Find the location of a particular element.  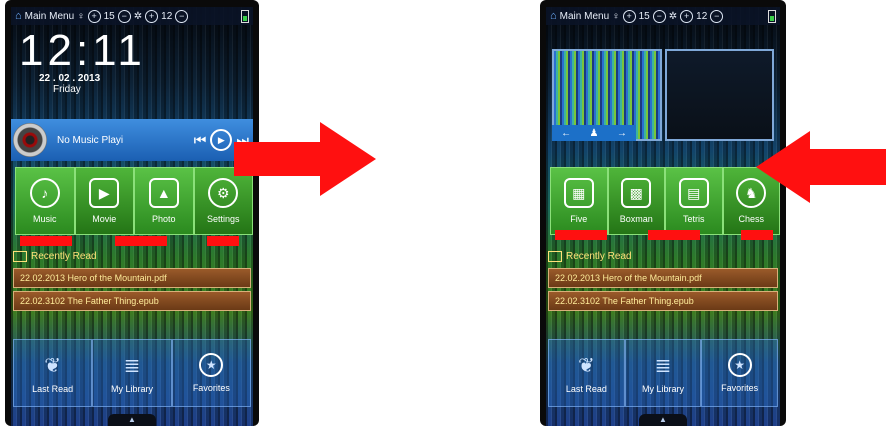

app-tile-photo: ▲ Photo is located at coordinates (164, 201).